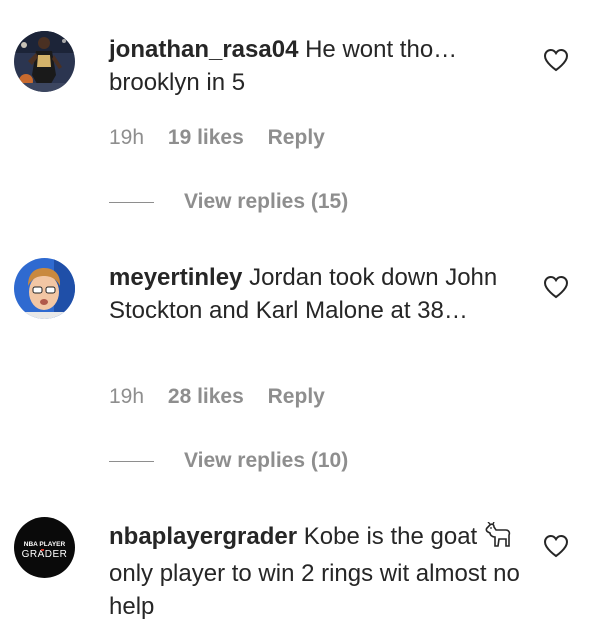 This screenshot has height=634, width=599. I want to click on avatar-basketball-player-icon, so click(44, 61).